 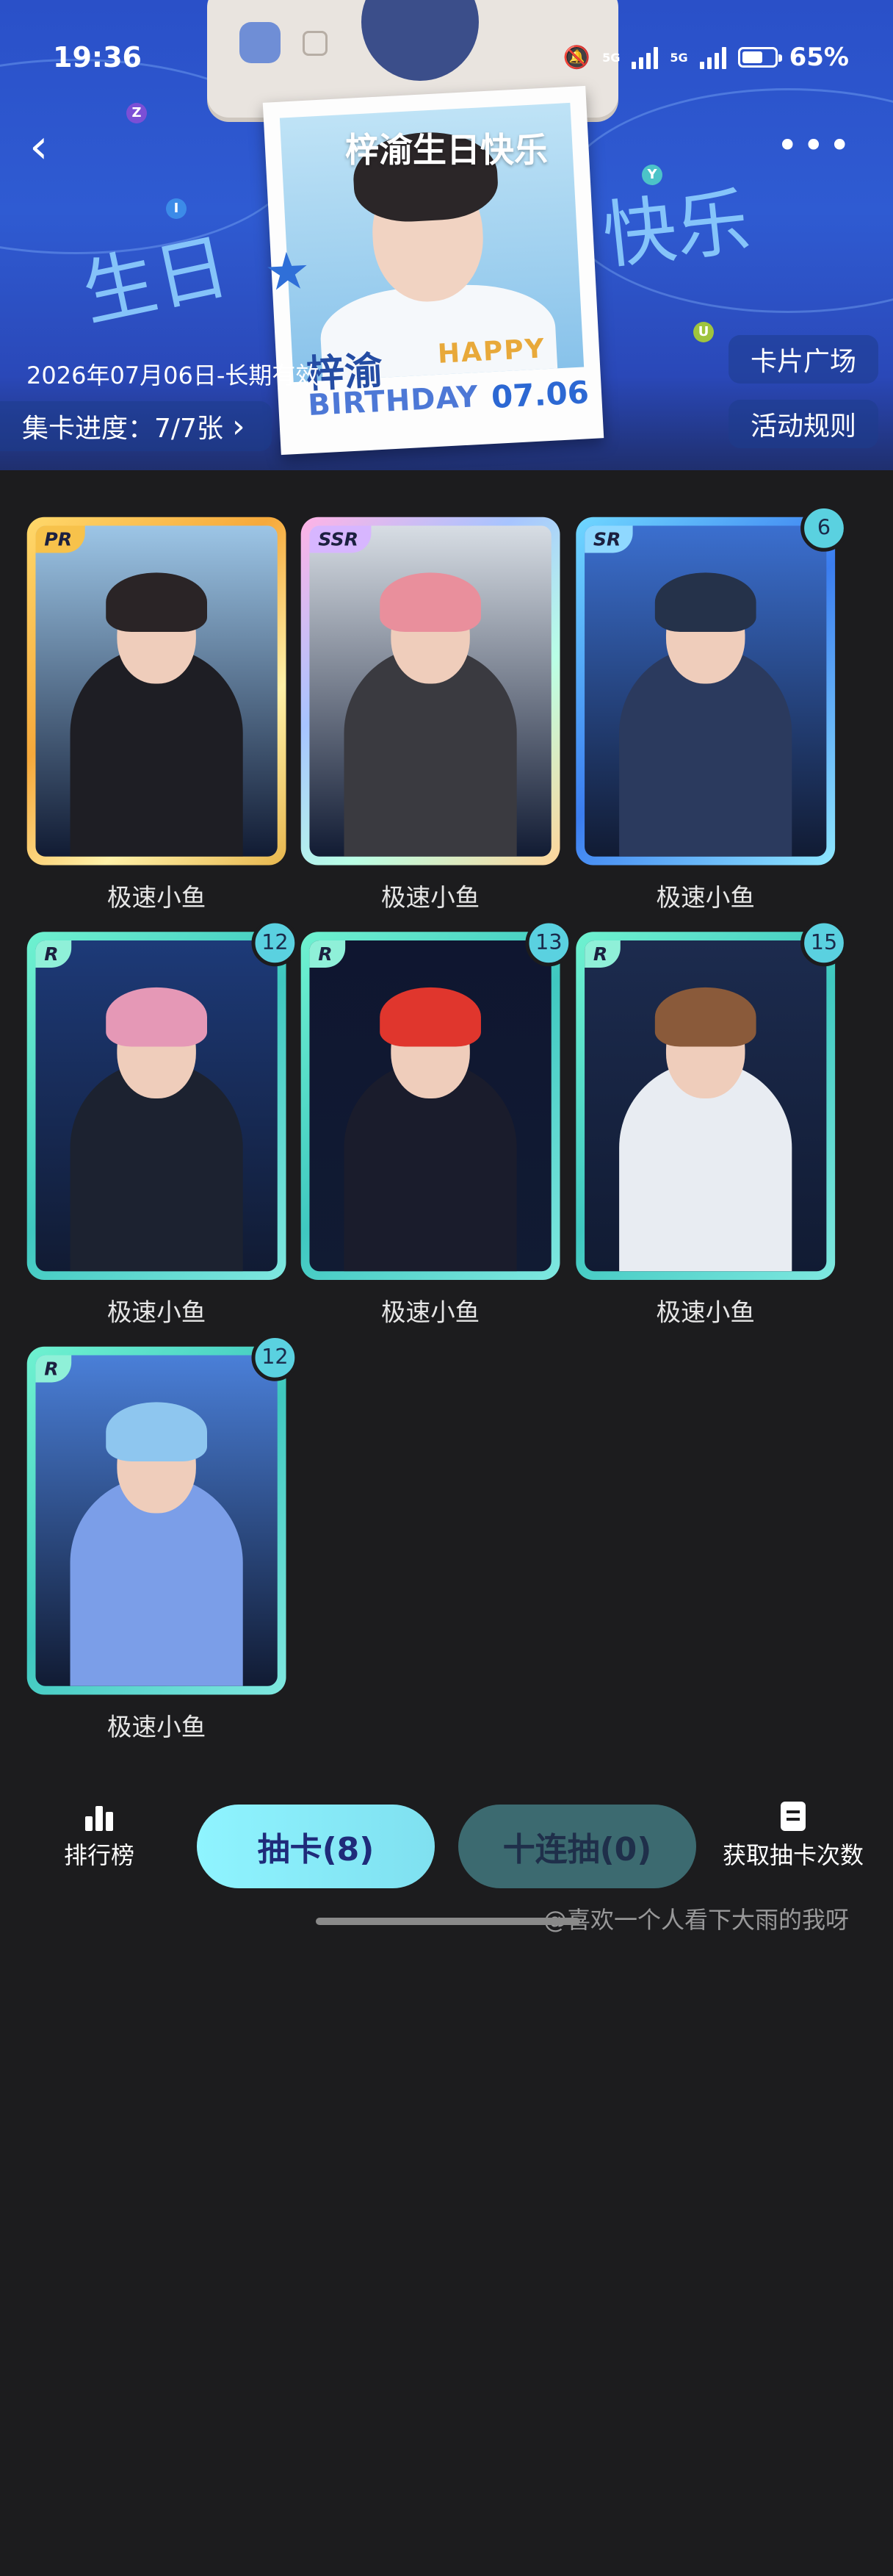 I want to click on card-count-badge: 15, so click(x=823, y=943).